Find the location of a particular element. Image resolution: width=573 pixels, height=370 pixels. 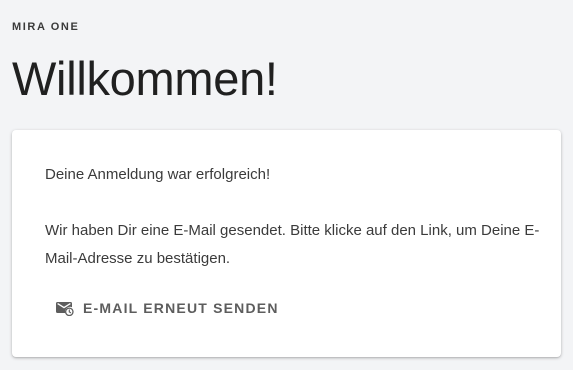

brand-label: MIRA ONE is located at coordinates (46, 27).